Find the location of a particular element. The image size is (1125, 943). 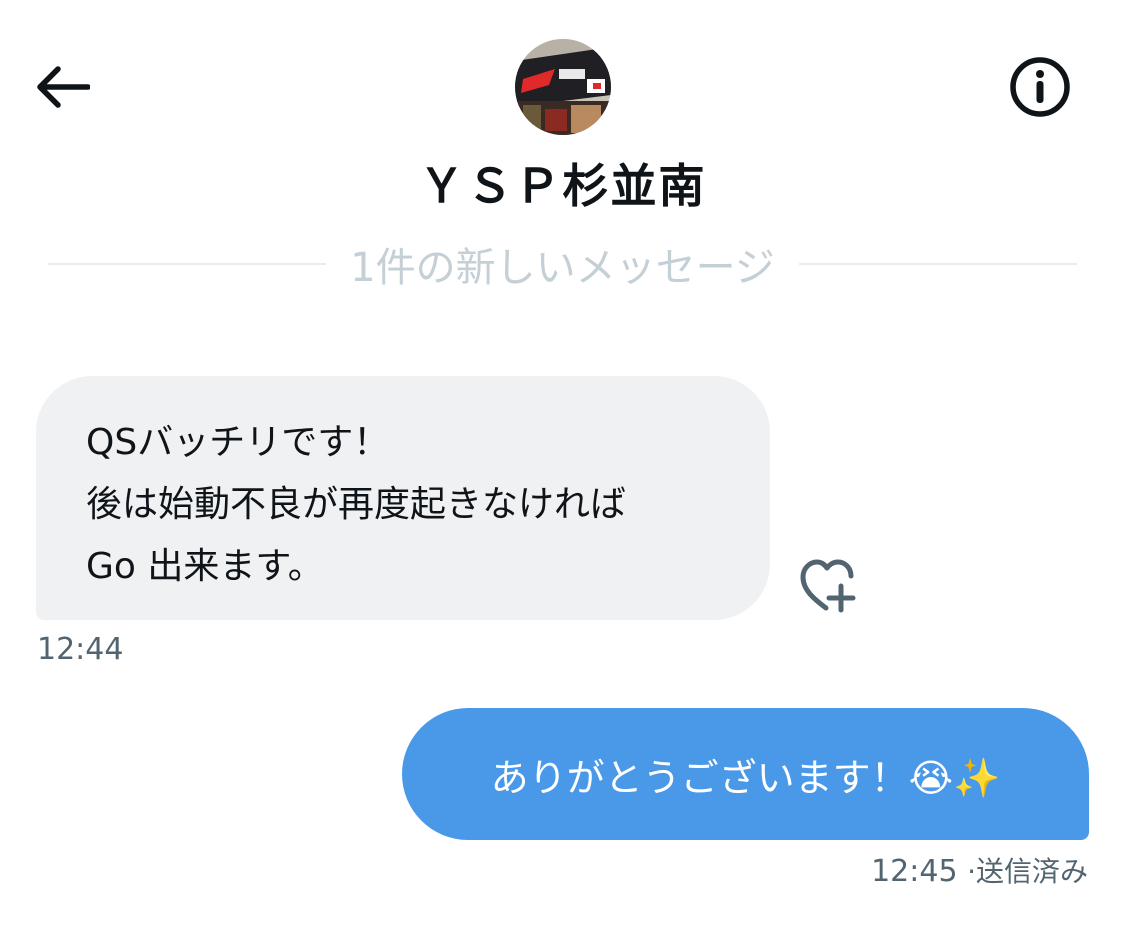

new-messages-divider: 1件の新しいメッセージ is located at coordinates (562, 264).